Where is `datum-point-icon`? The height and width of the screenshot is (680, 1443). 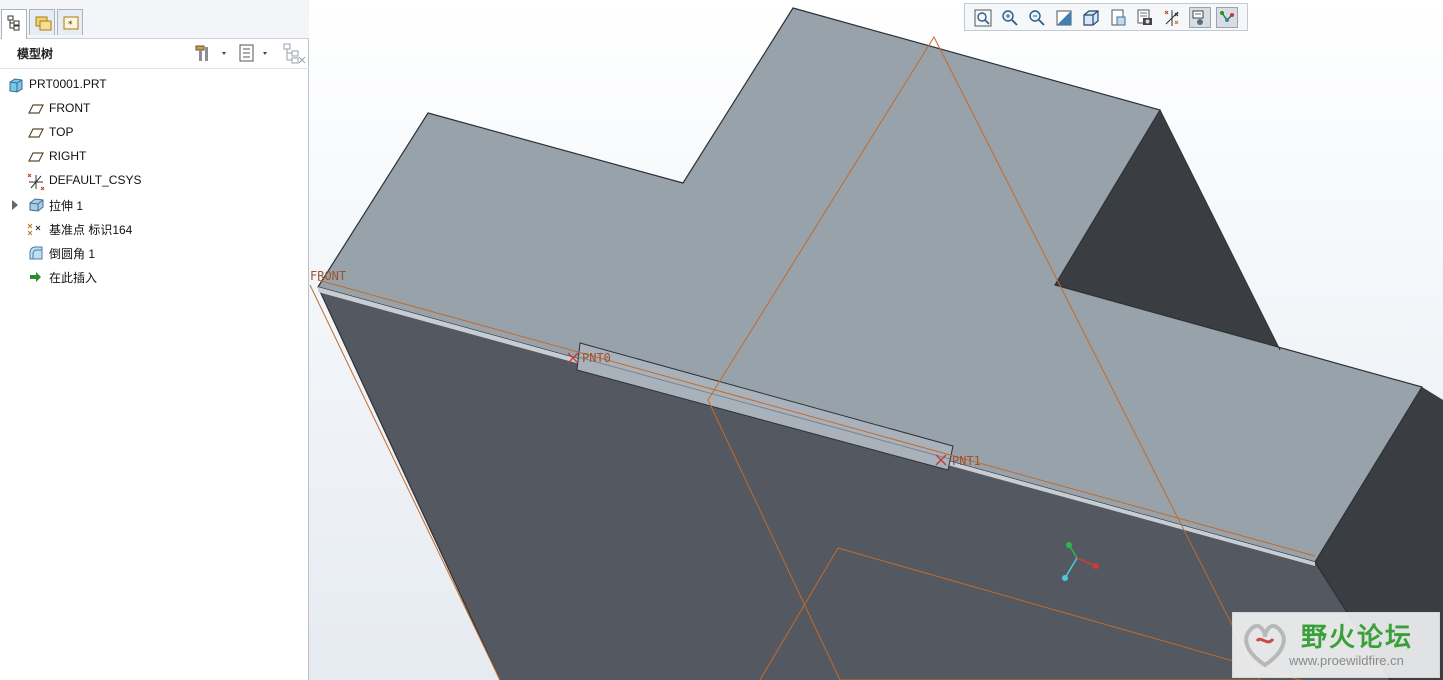 datum-point-icon is located at coordinates (35, 229).